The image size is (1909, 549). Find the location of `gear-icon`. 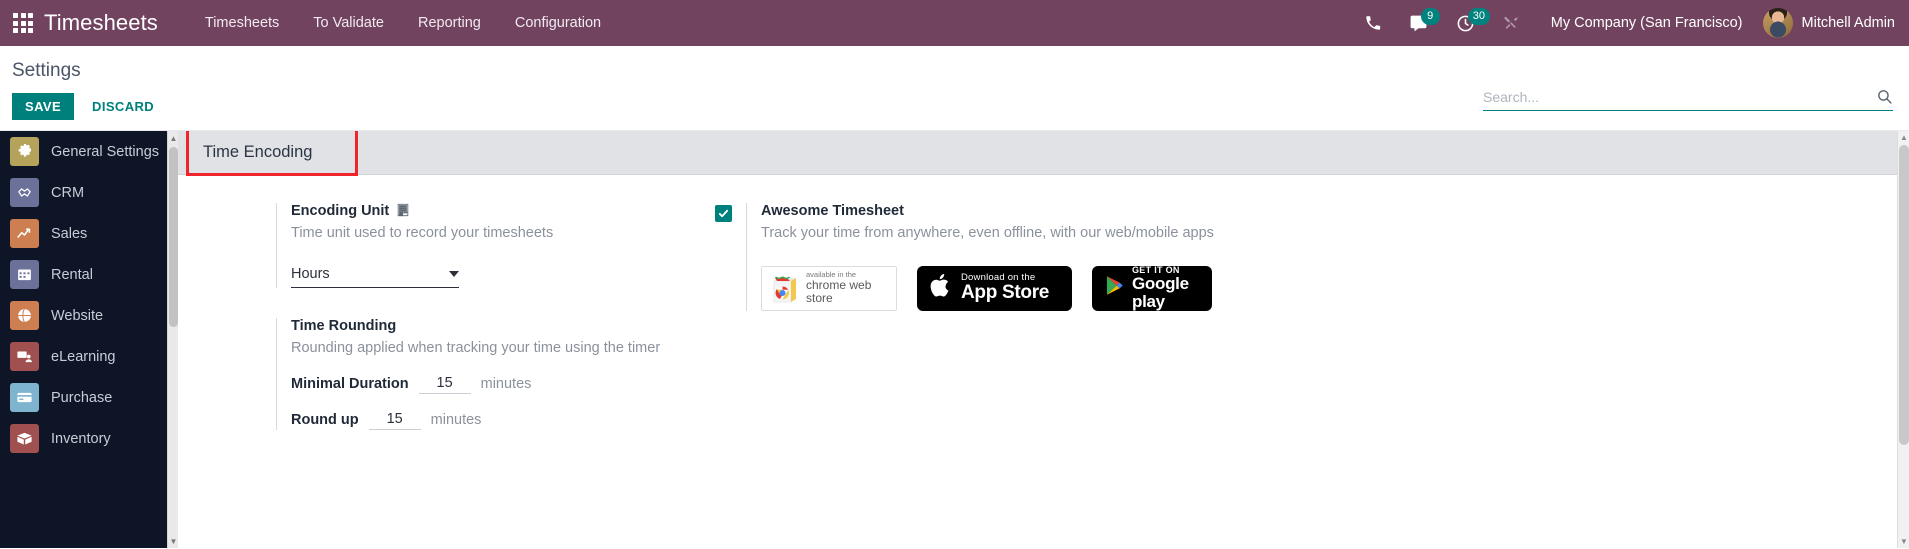

gear-icon is located at coordinates (24, 151).